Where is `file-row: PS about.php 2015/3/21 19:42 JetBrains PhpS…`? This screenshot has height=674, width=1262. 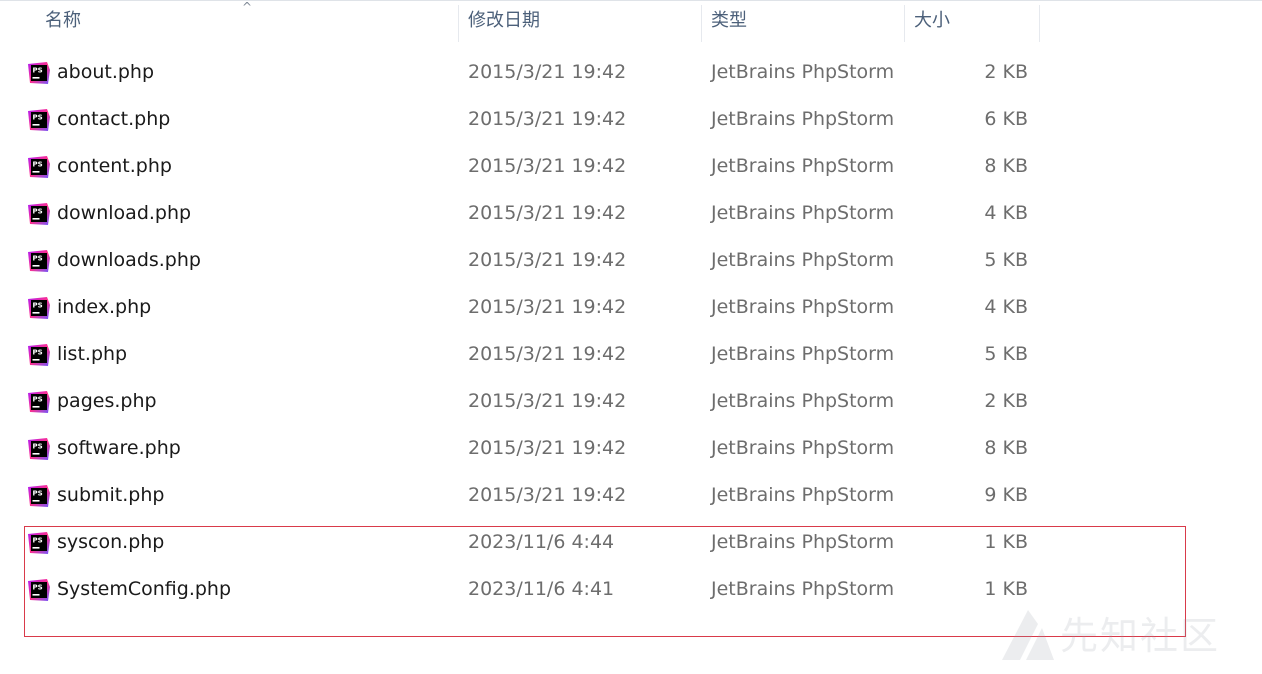 file-row: PS about.php 2015/3/21 19:42 JetBrains PhpS… is located at coordinates (520, 72).